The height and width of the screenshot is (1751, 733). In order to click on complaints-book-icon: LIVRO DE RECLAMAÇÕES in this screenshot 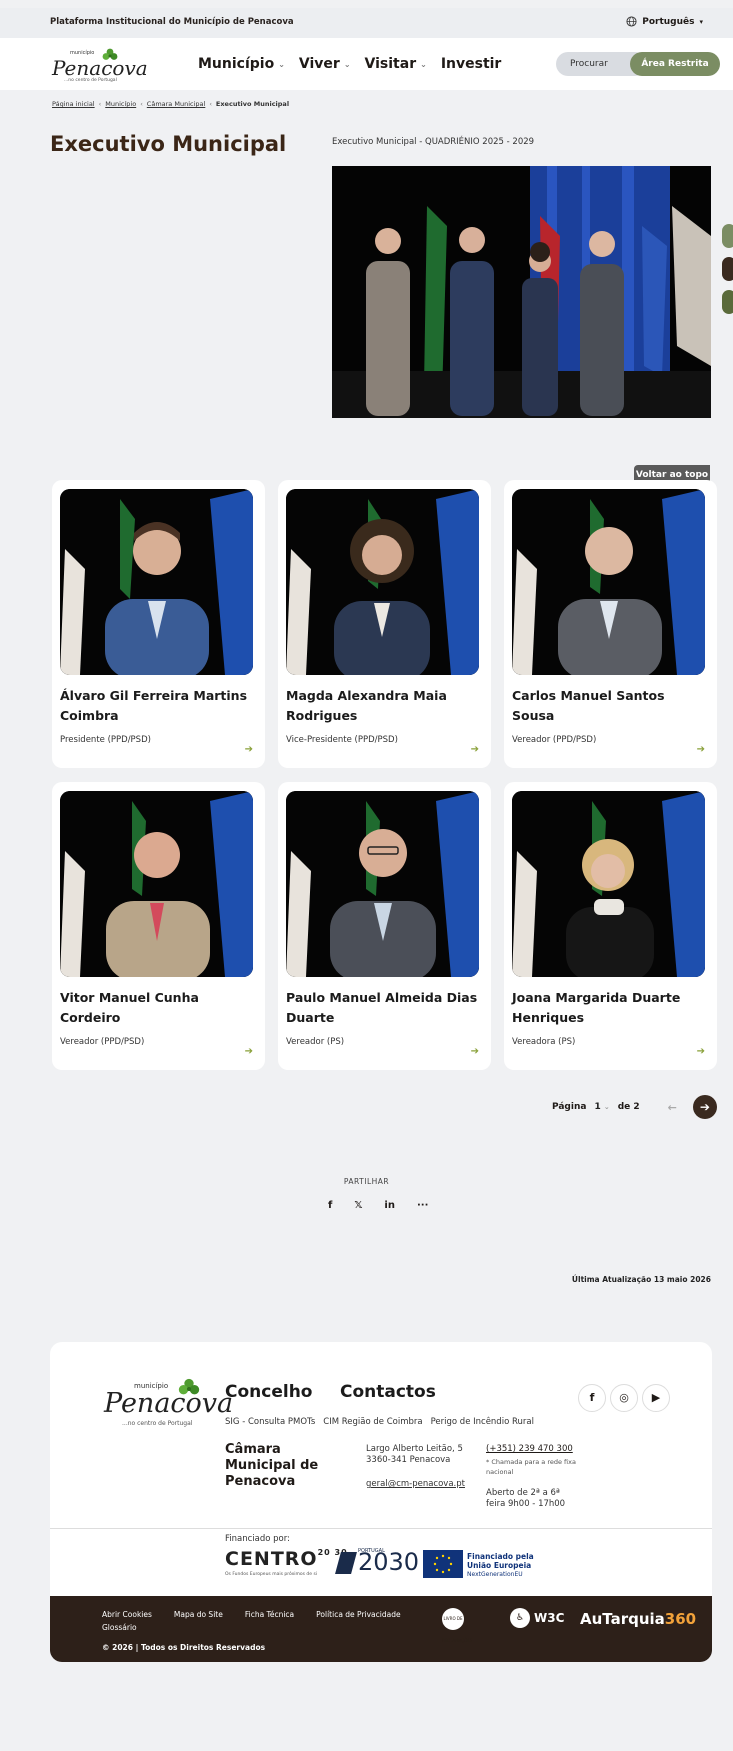, I will do `click(457, 1625)`.